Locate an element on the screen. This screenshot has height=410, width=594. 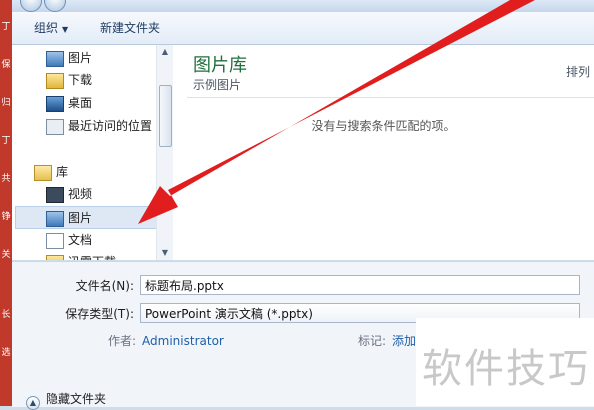
nav-item-documents: 文档 is located at coordinates (86, 240).